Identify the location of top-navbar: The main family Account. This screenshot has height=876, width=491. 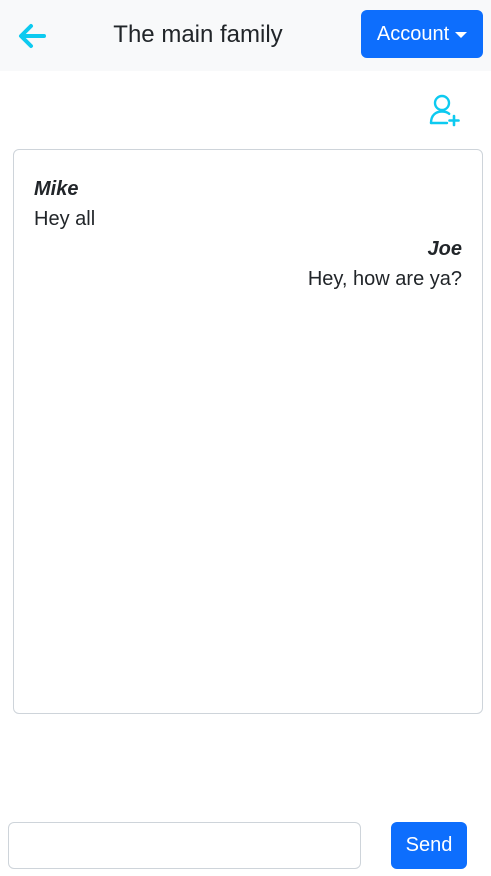
(245, 35).